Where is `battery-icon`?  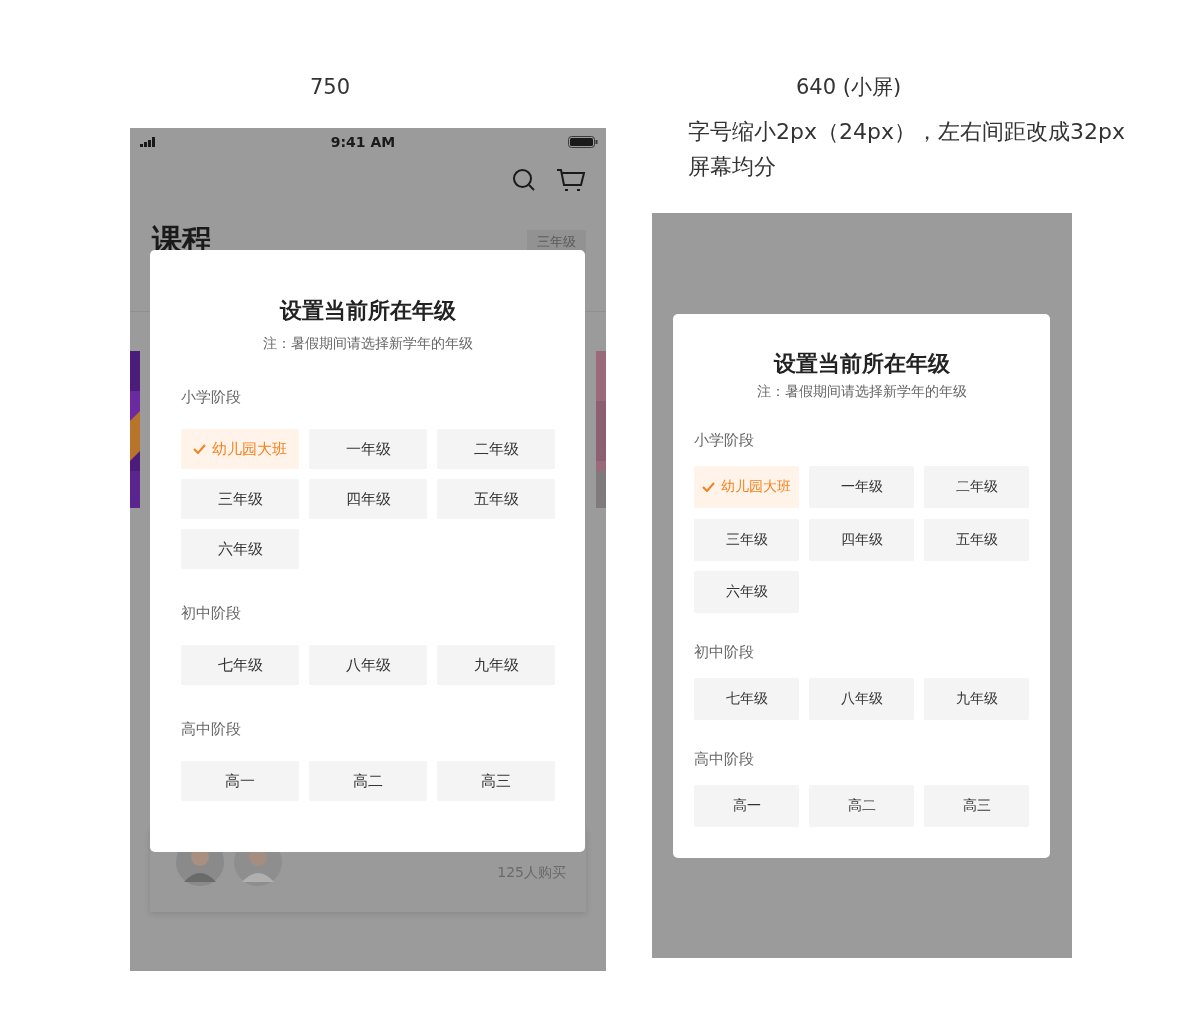
battery-icon is located at coordinates (583, 142).